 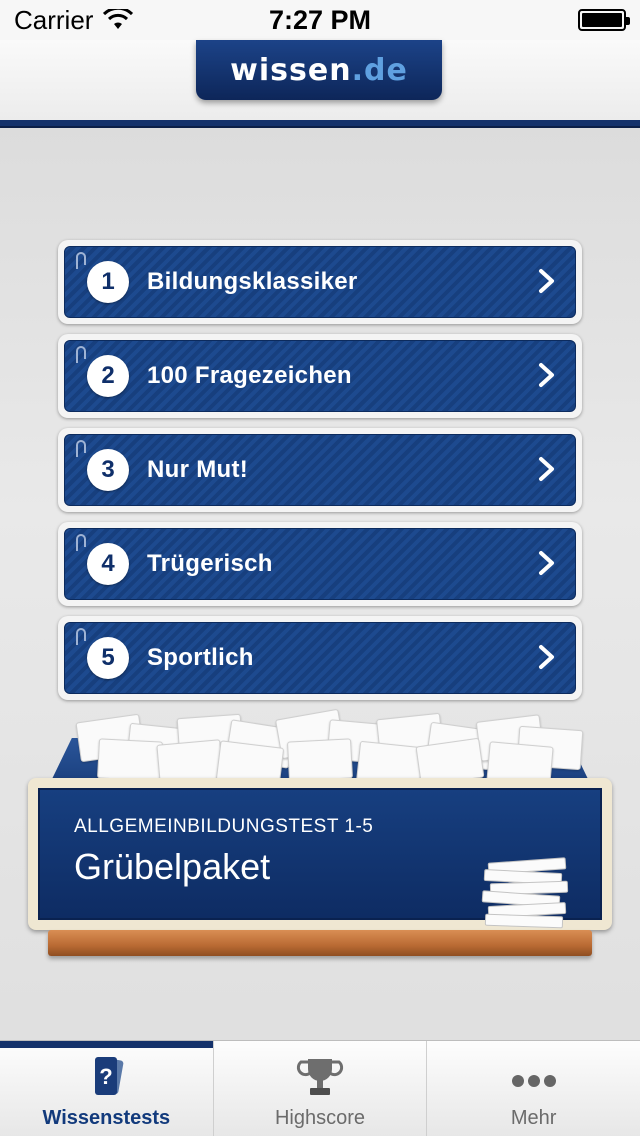 I want to click on quiz-item-3: 3 Nur Mut!, so click(x=320, y=470).